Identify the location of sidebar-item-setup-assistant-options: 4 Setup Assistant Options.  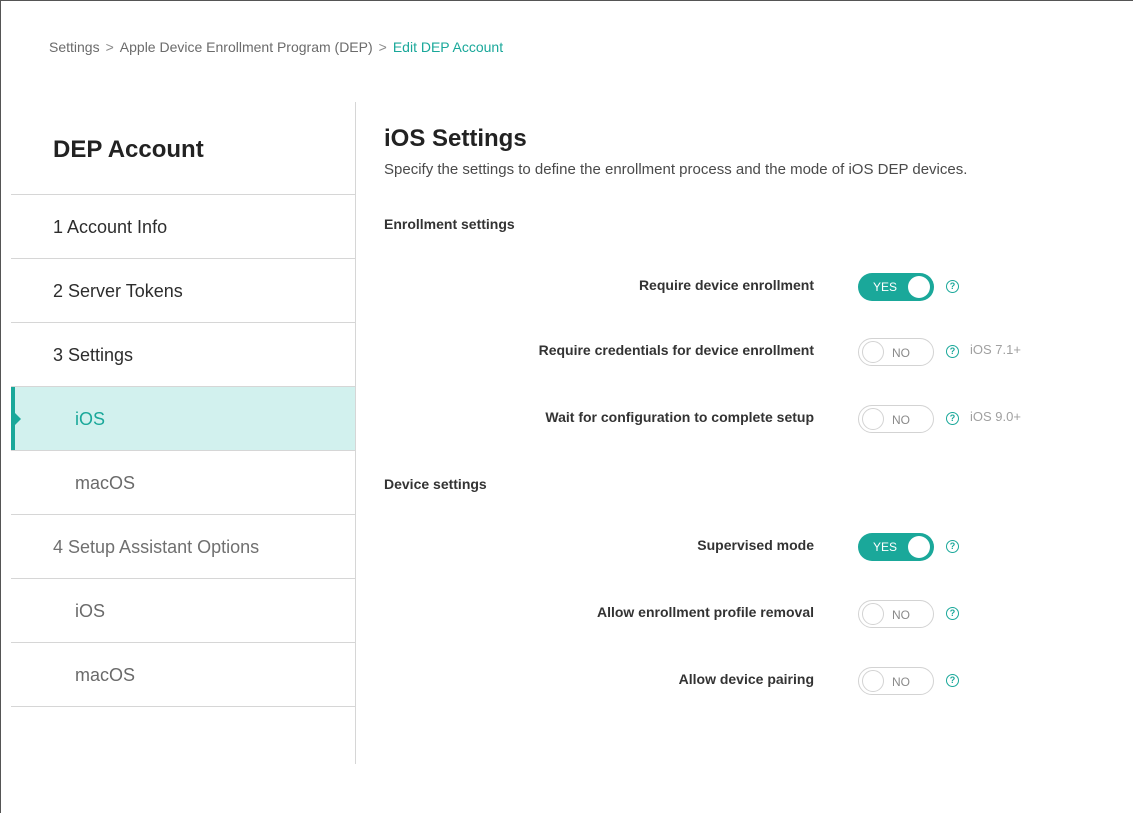
(183, 547).